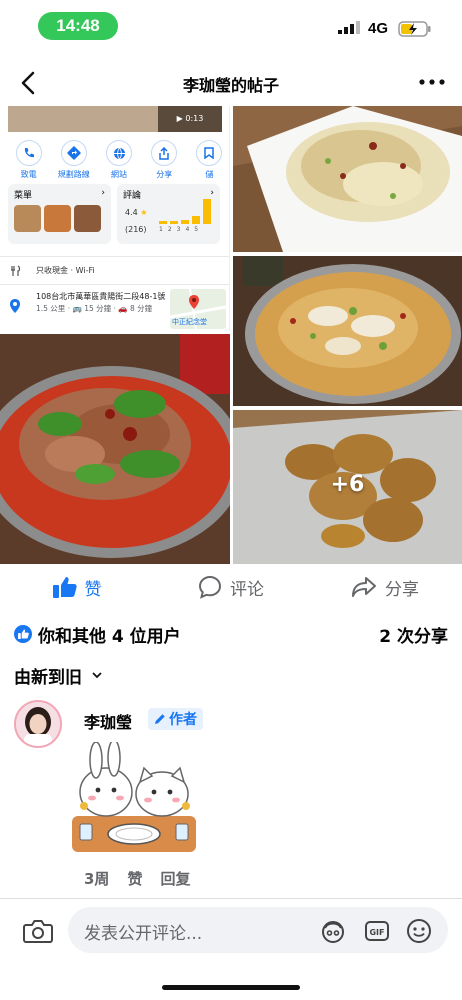  I want to click on engagement-summary: 你和其他 4 位用户 2 次分享, so click(231, 634).